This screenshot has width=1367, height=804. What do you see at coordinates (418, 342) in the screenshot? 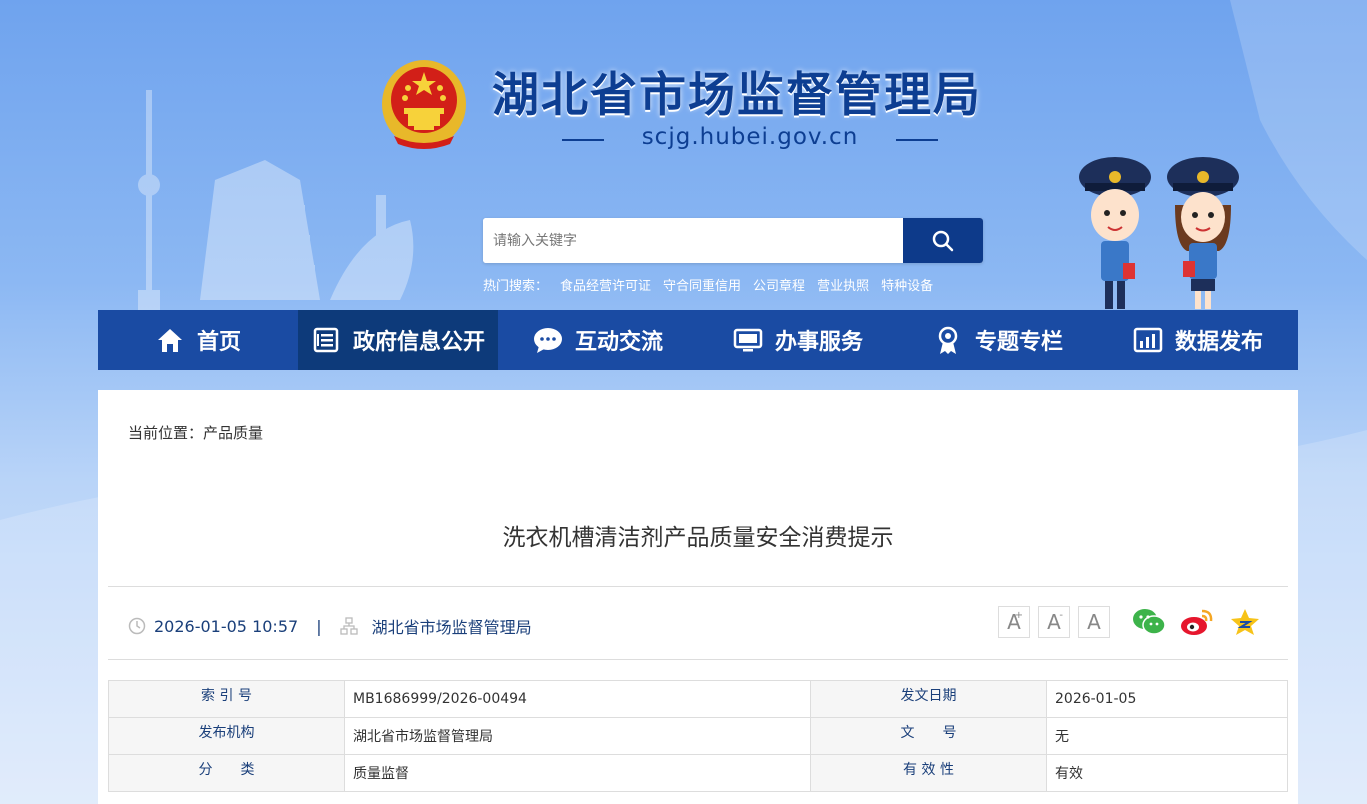
I see `nav-item-label: 政府信息公开` at bounding box center [418, 342].